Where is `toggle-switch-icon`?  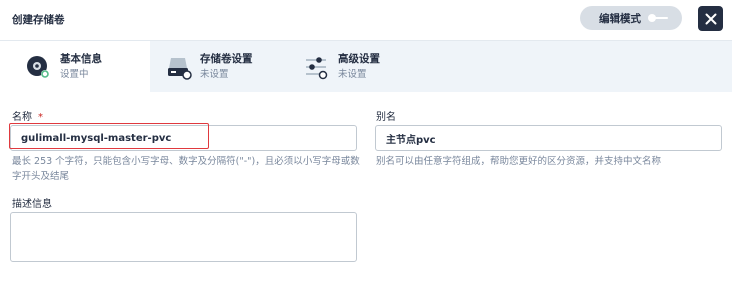
toggle-switch-icon is located at coordinates (658, 18).